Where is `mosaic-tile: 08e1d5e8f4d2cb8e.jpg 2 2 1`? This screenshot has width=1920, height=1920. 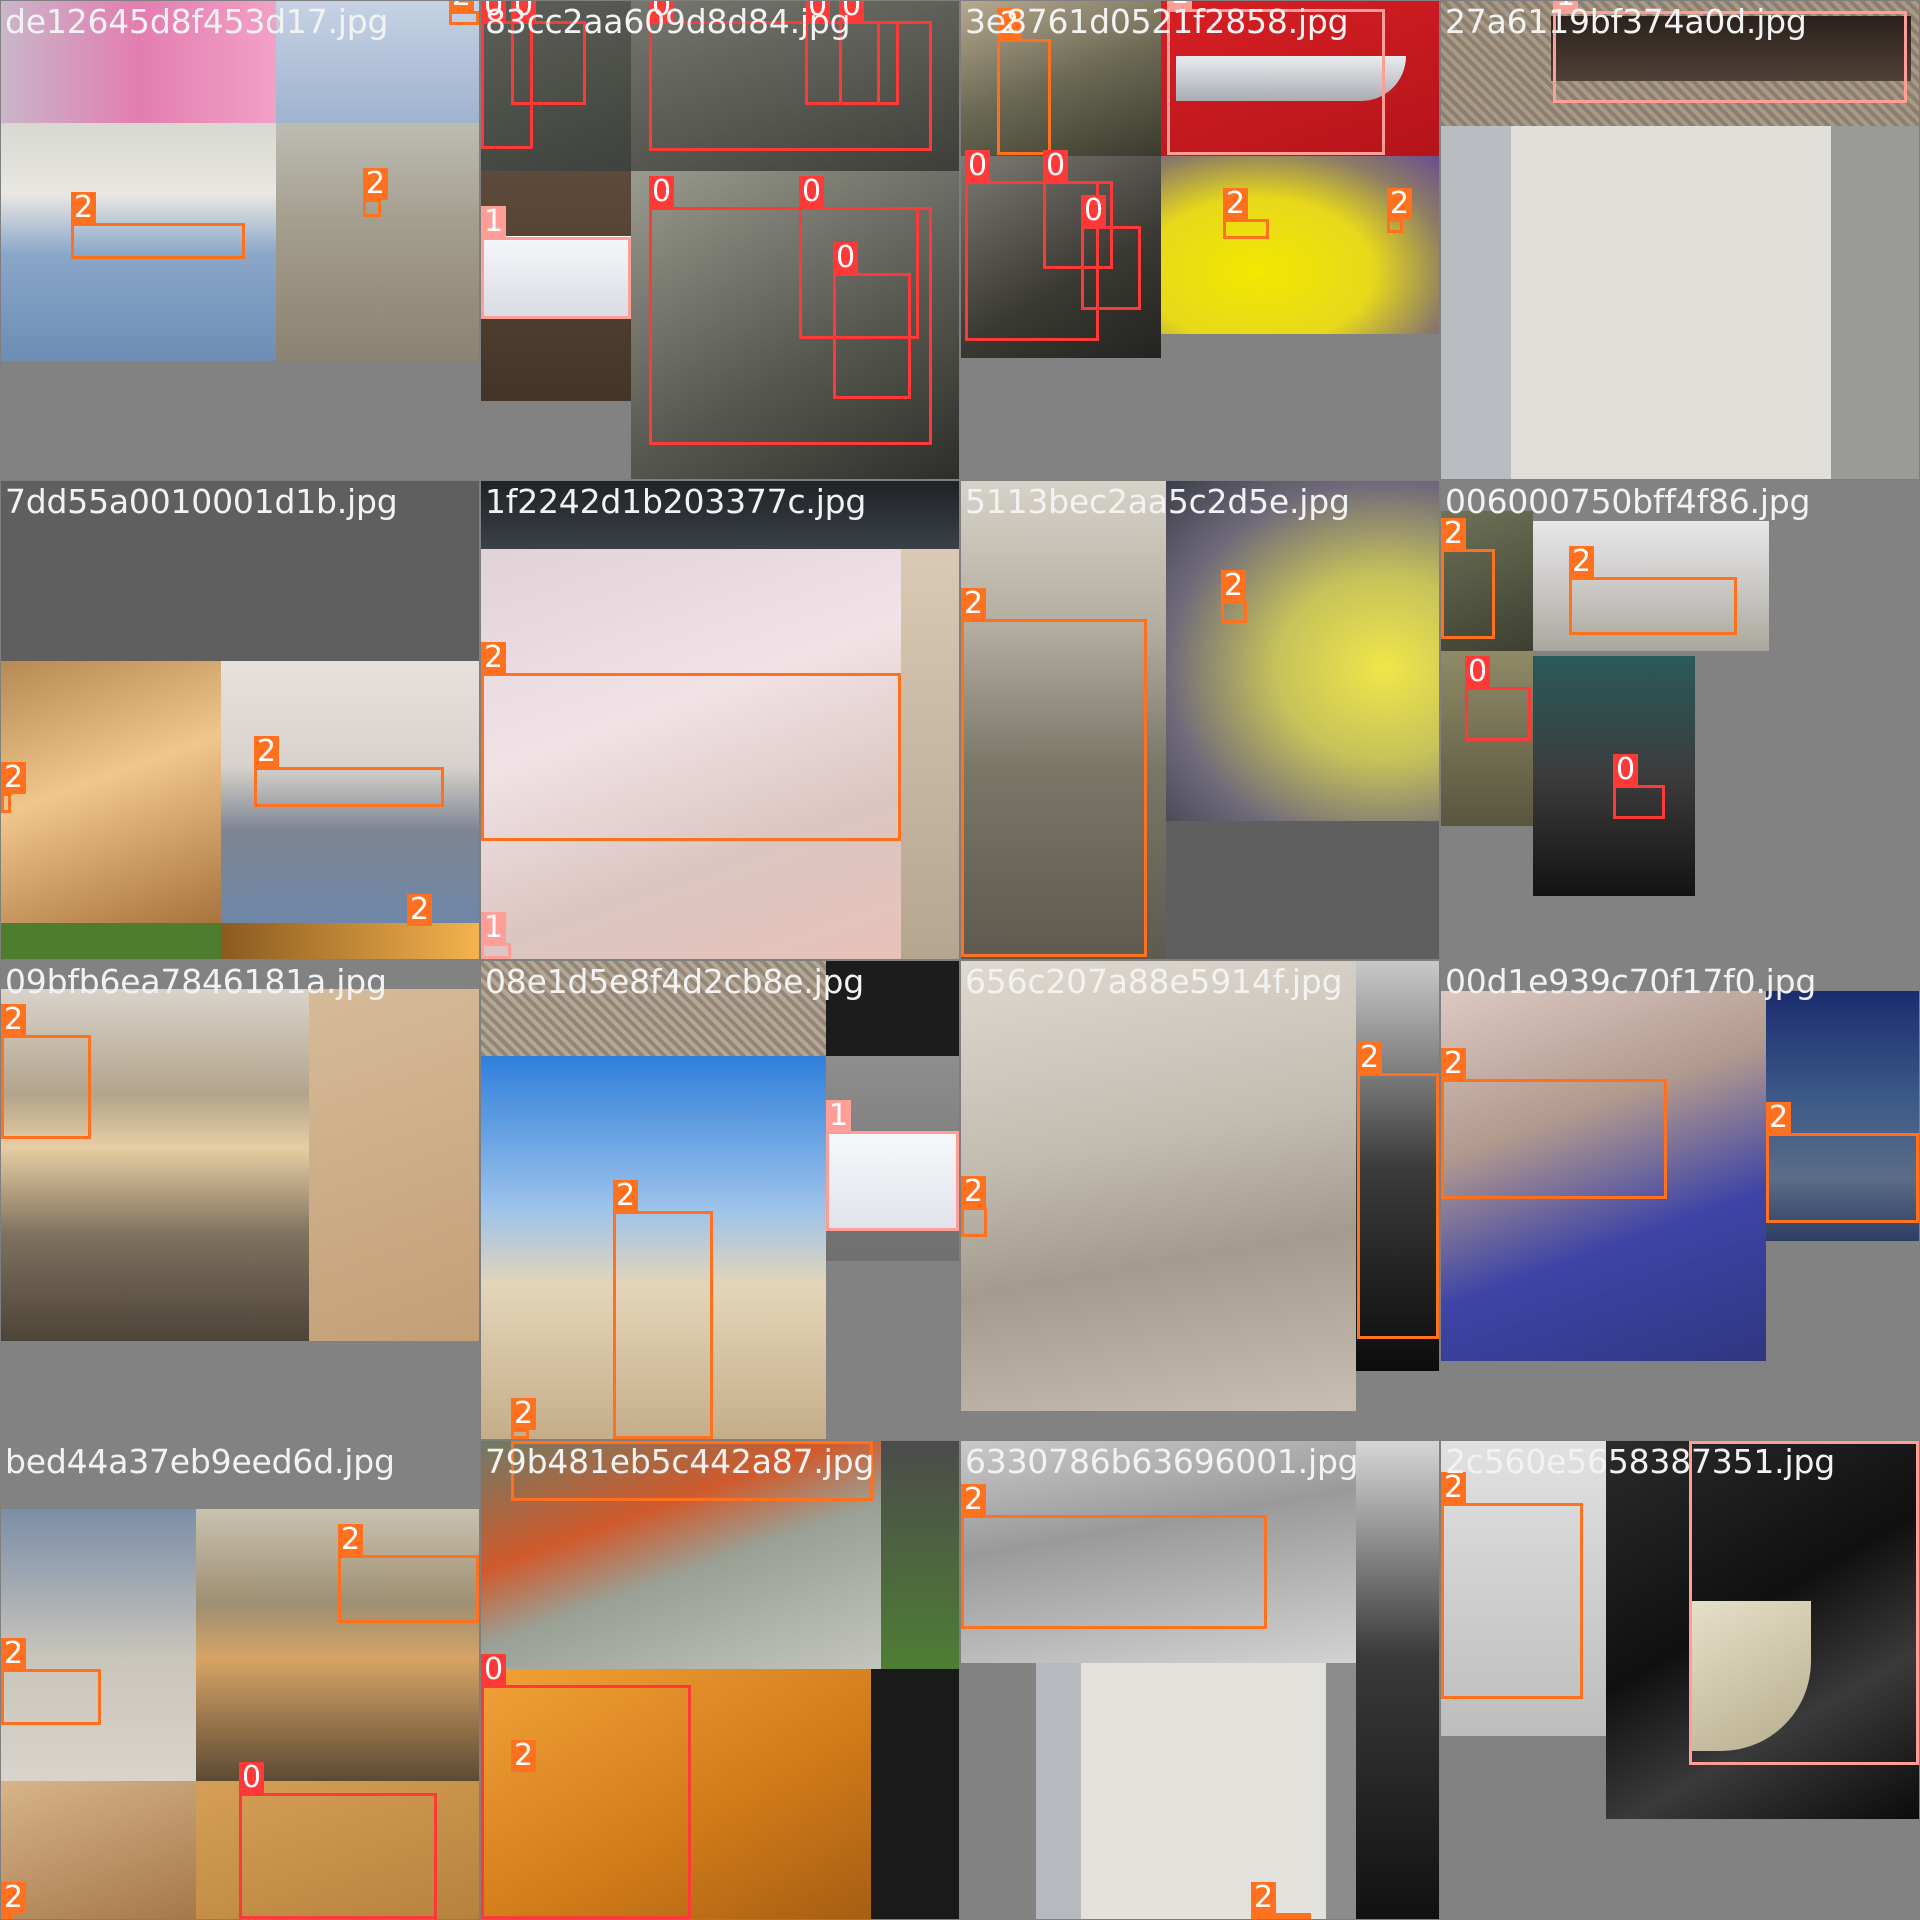 mosaic-tile: 08e1d5e8f4d2cb8e.jpg 2 2 1 is located at coordinates (720, 1200).